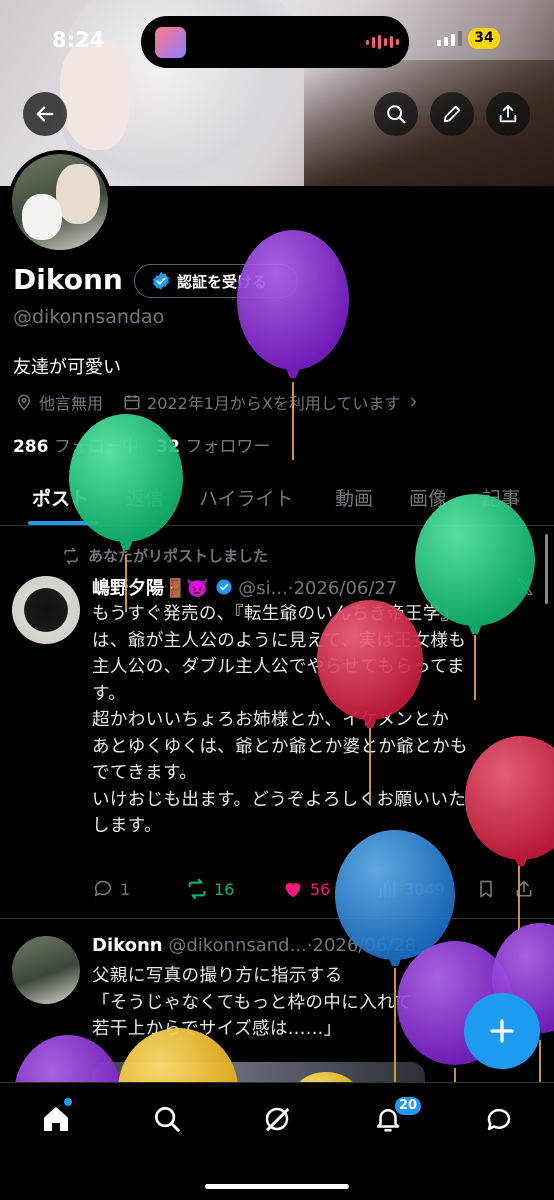 Image resolution: width=554 pixels, height=1200 pixels. I want to click on post-actions: 1 16 56 3049, so click(315, 889).